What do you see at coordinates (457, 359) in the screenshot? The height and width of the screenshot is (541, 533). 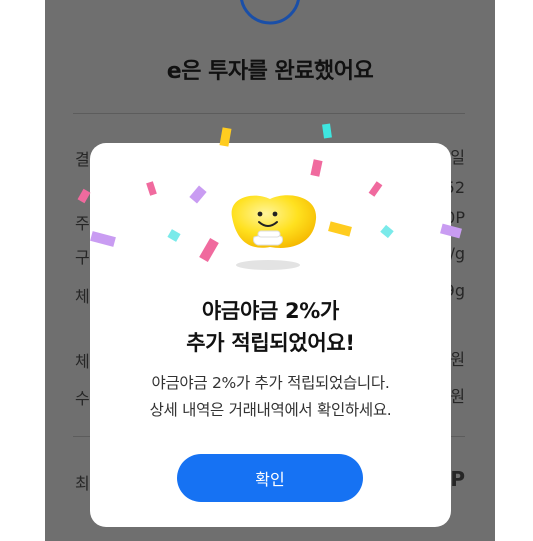 I see `row-value-amount: 원` at bounding box center [457, 359].